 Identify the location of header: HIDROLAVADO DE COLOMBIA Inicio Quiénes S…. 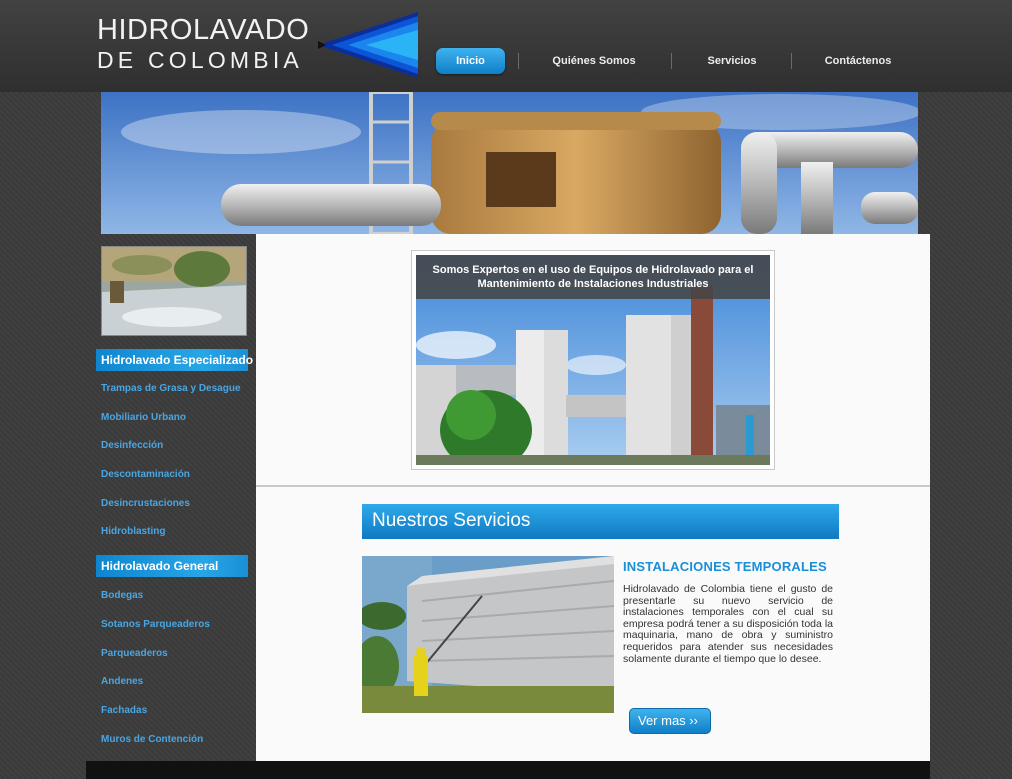
(506, 46).